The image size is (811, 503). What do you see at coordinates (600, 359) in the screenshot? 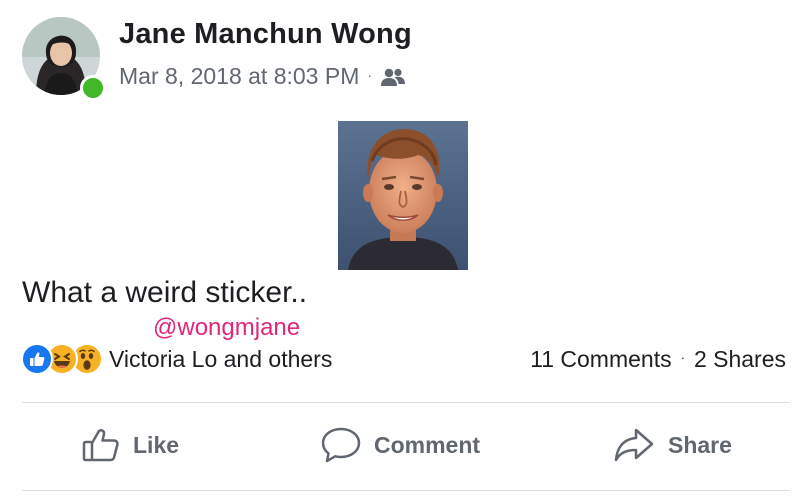
I see `comments-count: 11 Comments` at bounding box center [600, 359].